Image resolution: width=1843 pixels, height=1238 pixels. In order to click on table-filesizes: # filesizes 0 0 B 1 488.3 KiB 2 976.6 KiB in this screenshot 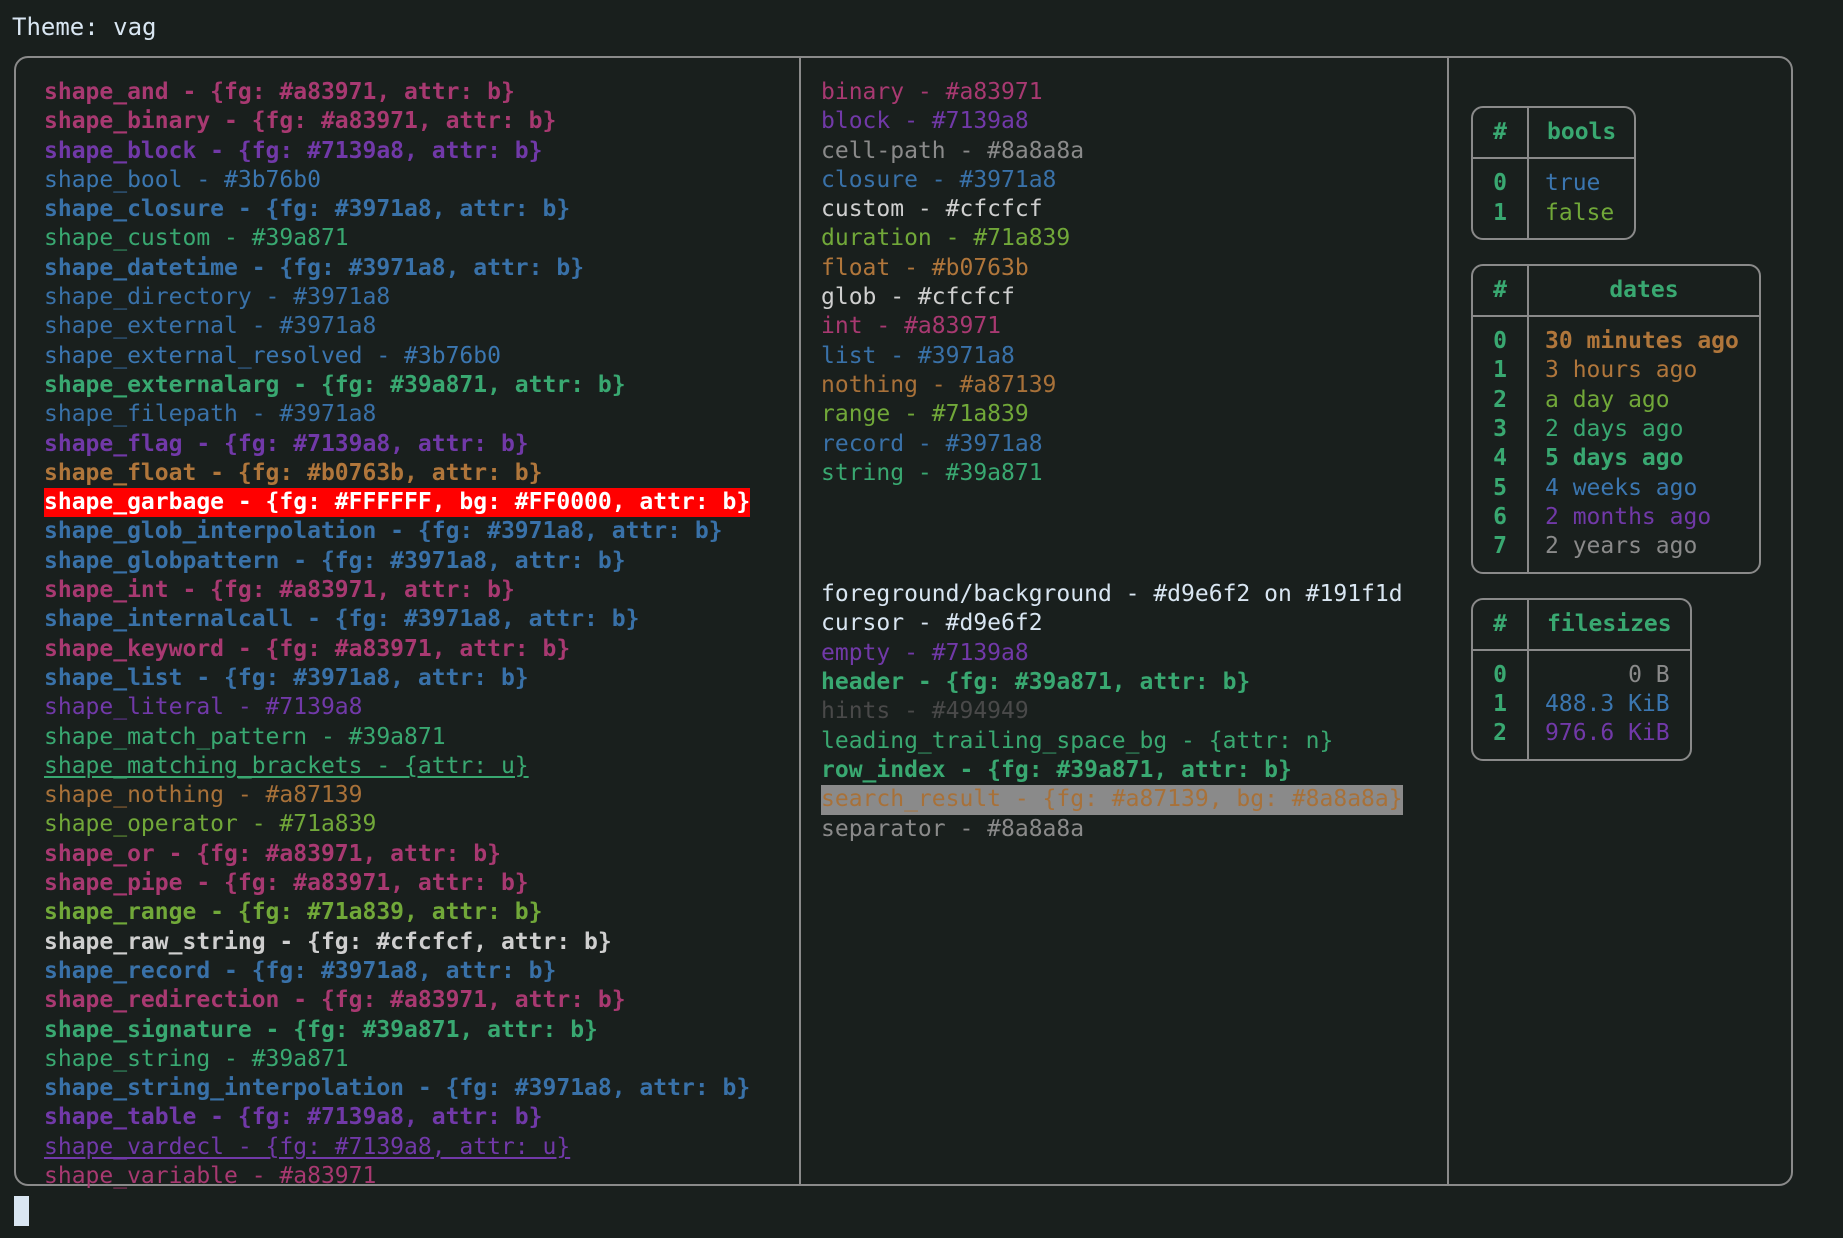, I will do `click(1581, 679)`.